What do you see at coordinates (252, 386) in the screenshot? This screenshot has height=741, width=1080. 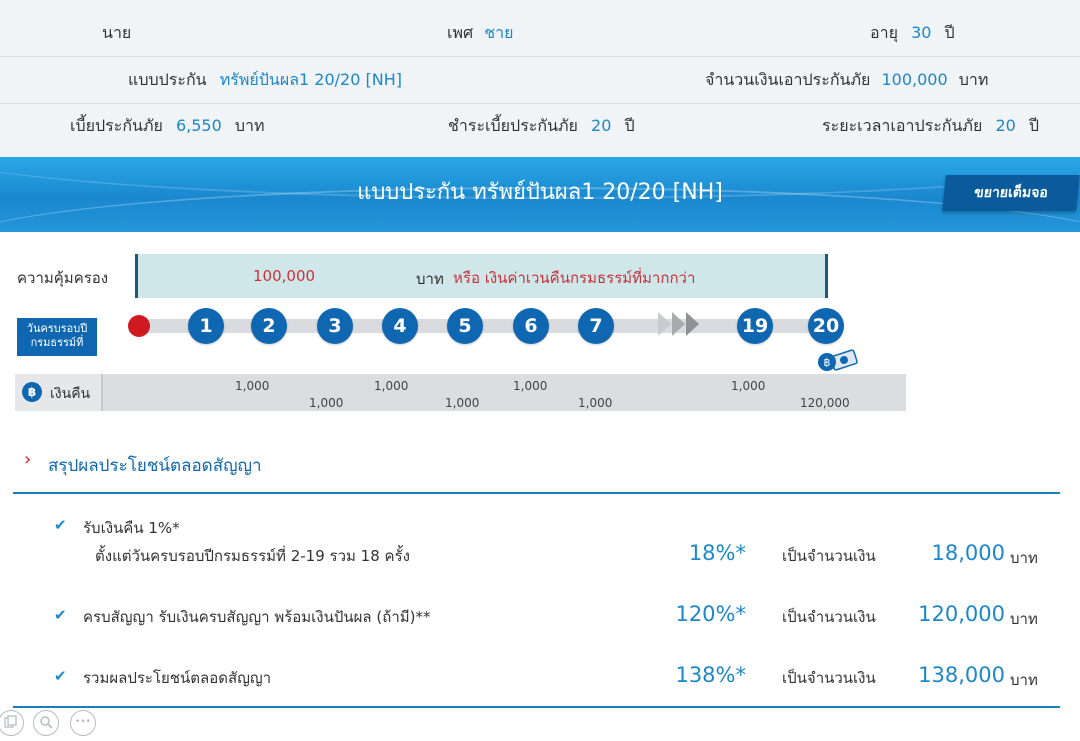 I see `refund-value-year-2: 1,000` at bounding box center [252, 386].